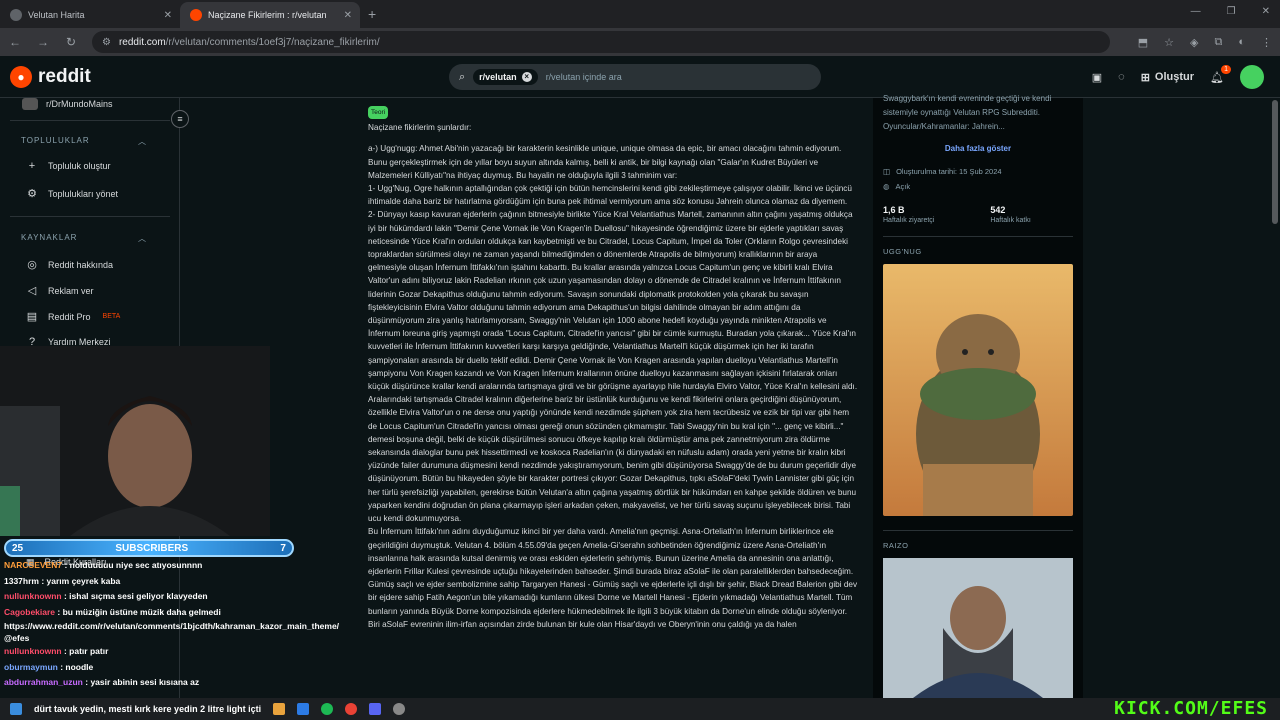 The height and width of the screenshot is (720, 1280). What do you see at coordinates (84, 141) in the screenshot?
I see `section-header-communities: TOPLULUKLAR ︿` at bounding box center [84, 141].